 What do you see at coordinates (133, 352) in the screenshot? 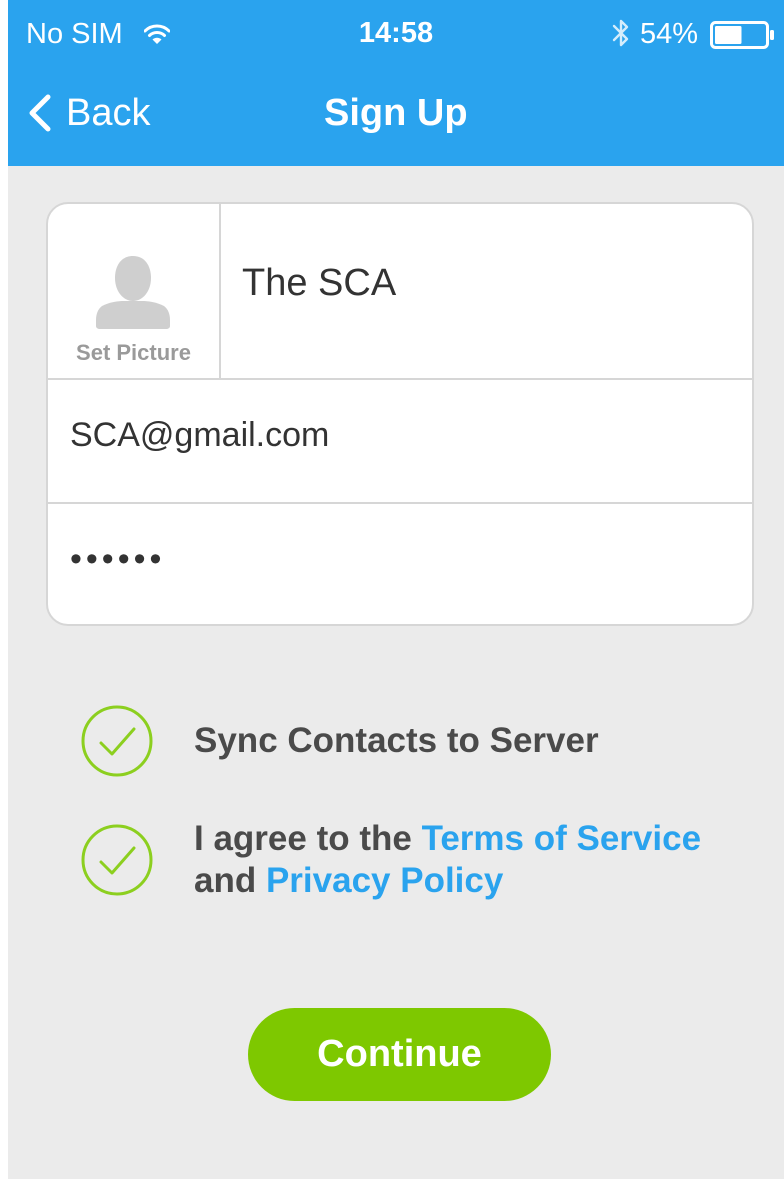
I see `set-picture-label: Set Picture` at bounding box center [133, 352].